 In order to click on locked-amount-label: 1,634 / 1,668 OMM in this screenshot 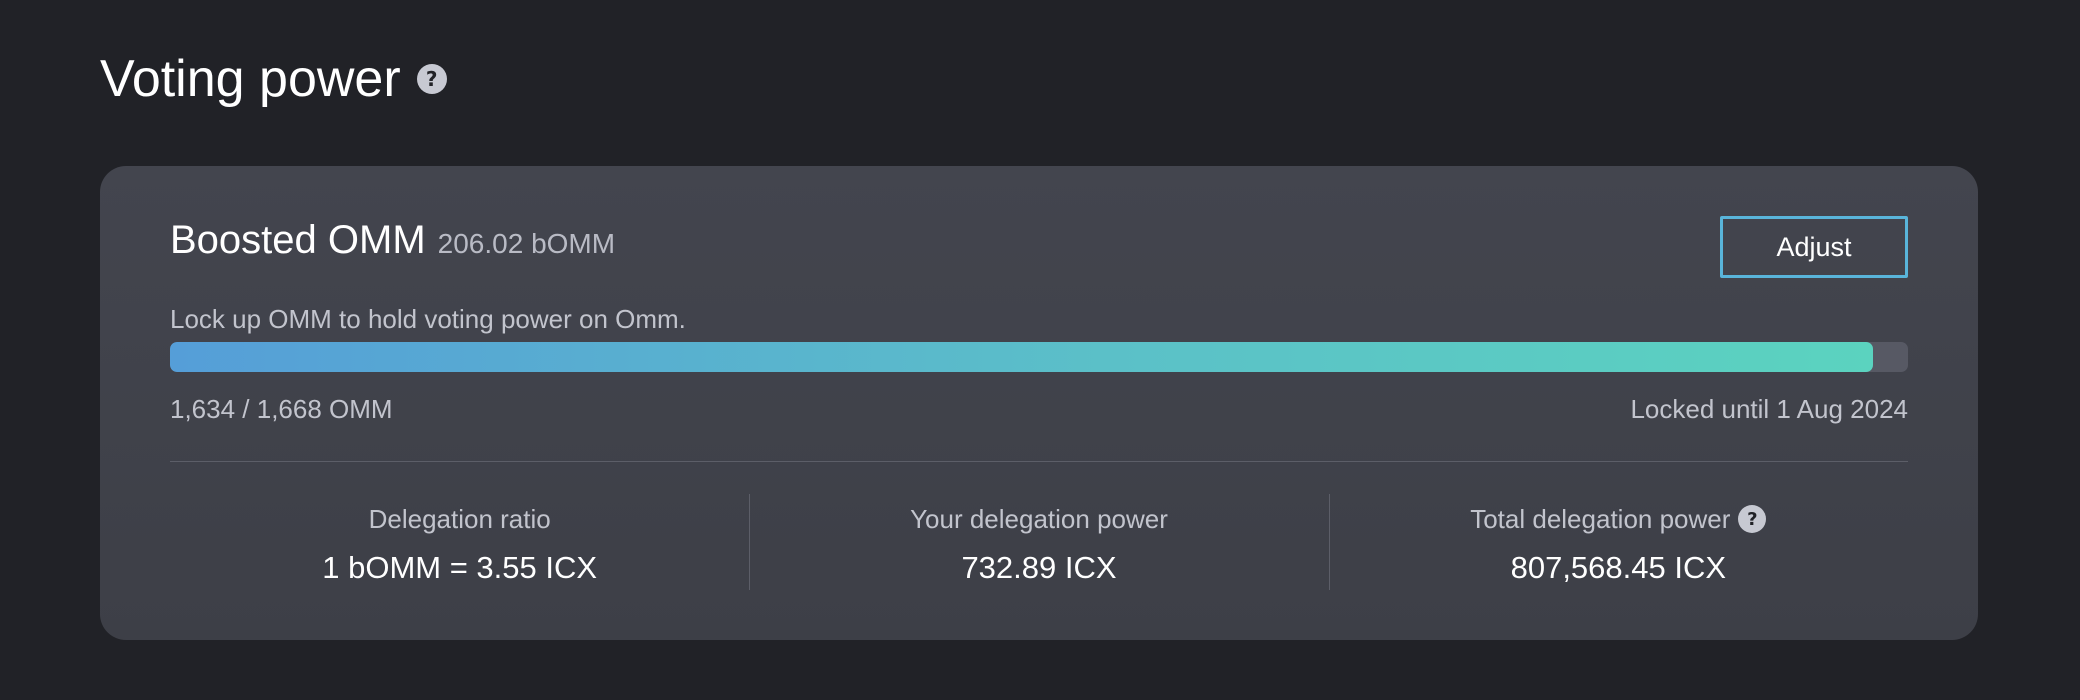, I will do `click(281, 409)`.